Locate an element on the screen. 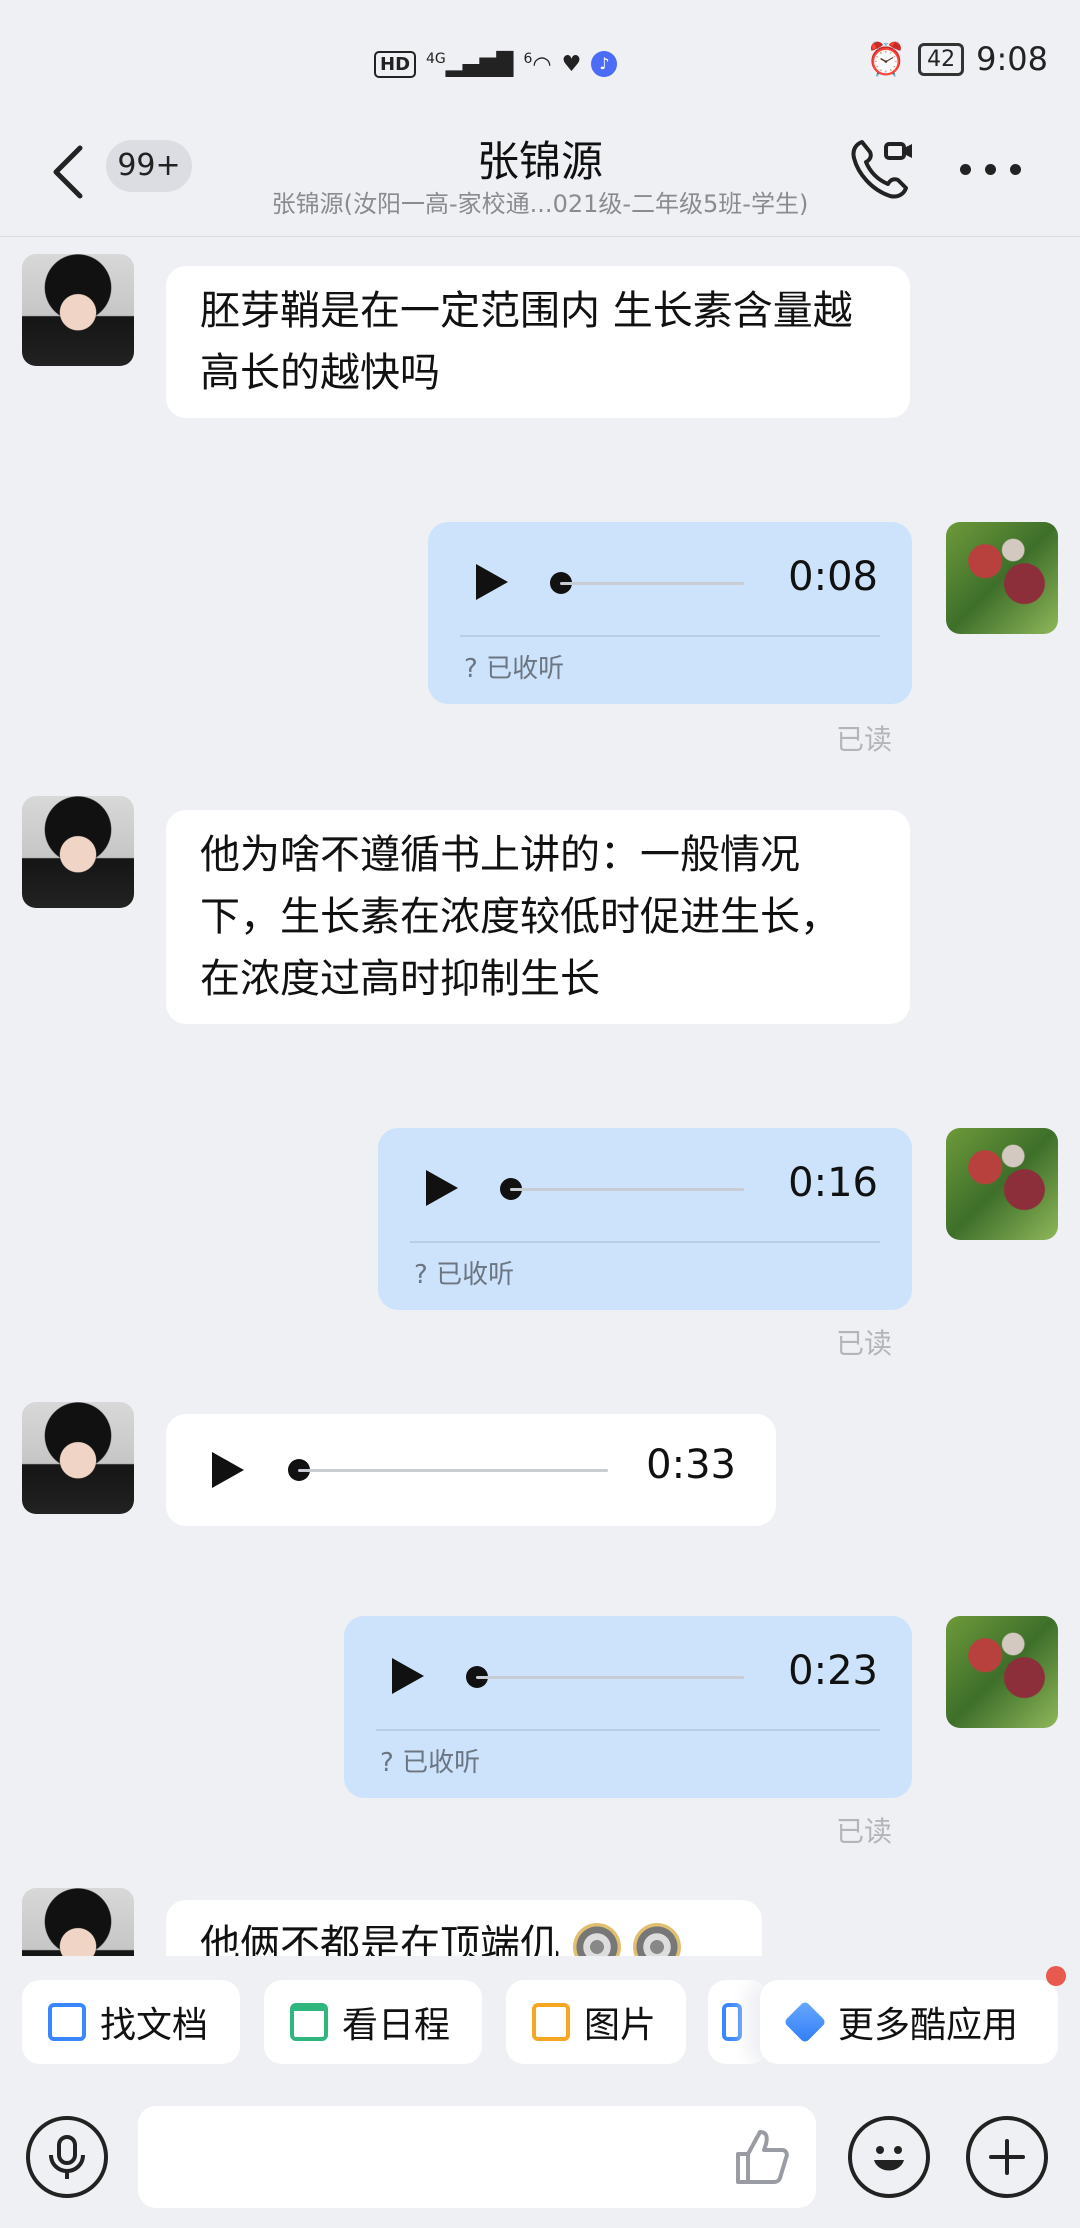 The height and width of the screenshot is (2228, 1080). doc-search-icon is located at coordinates (67, 2022).